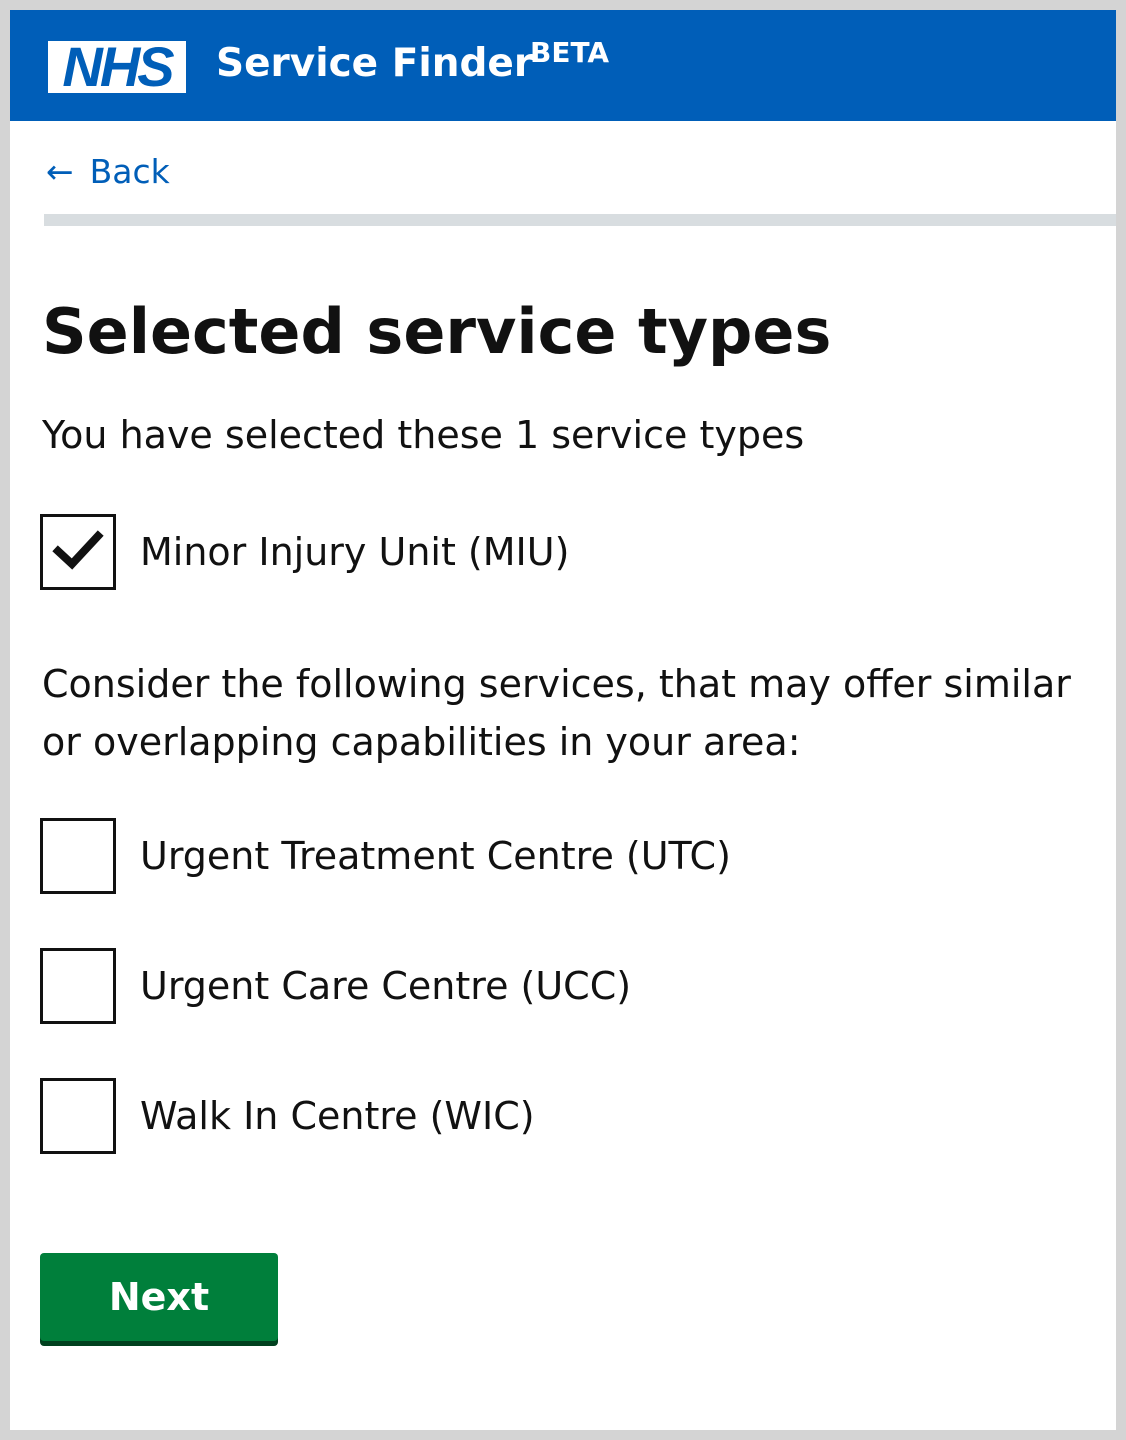 Image resolution: width=1126 pixels, height=1440 pixels. I want to click on checkbox-miu, so click(78, 552).